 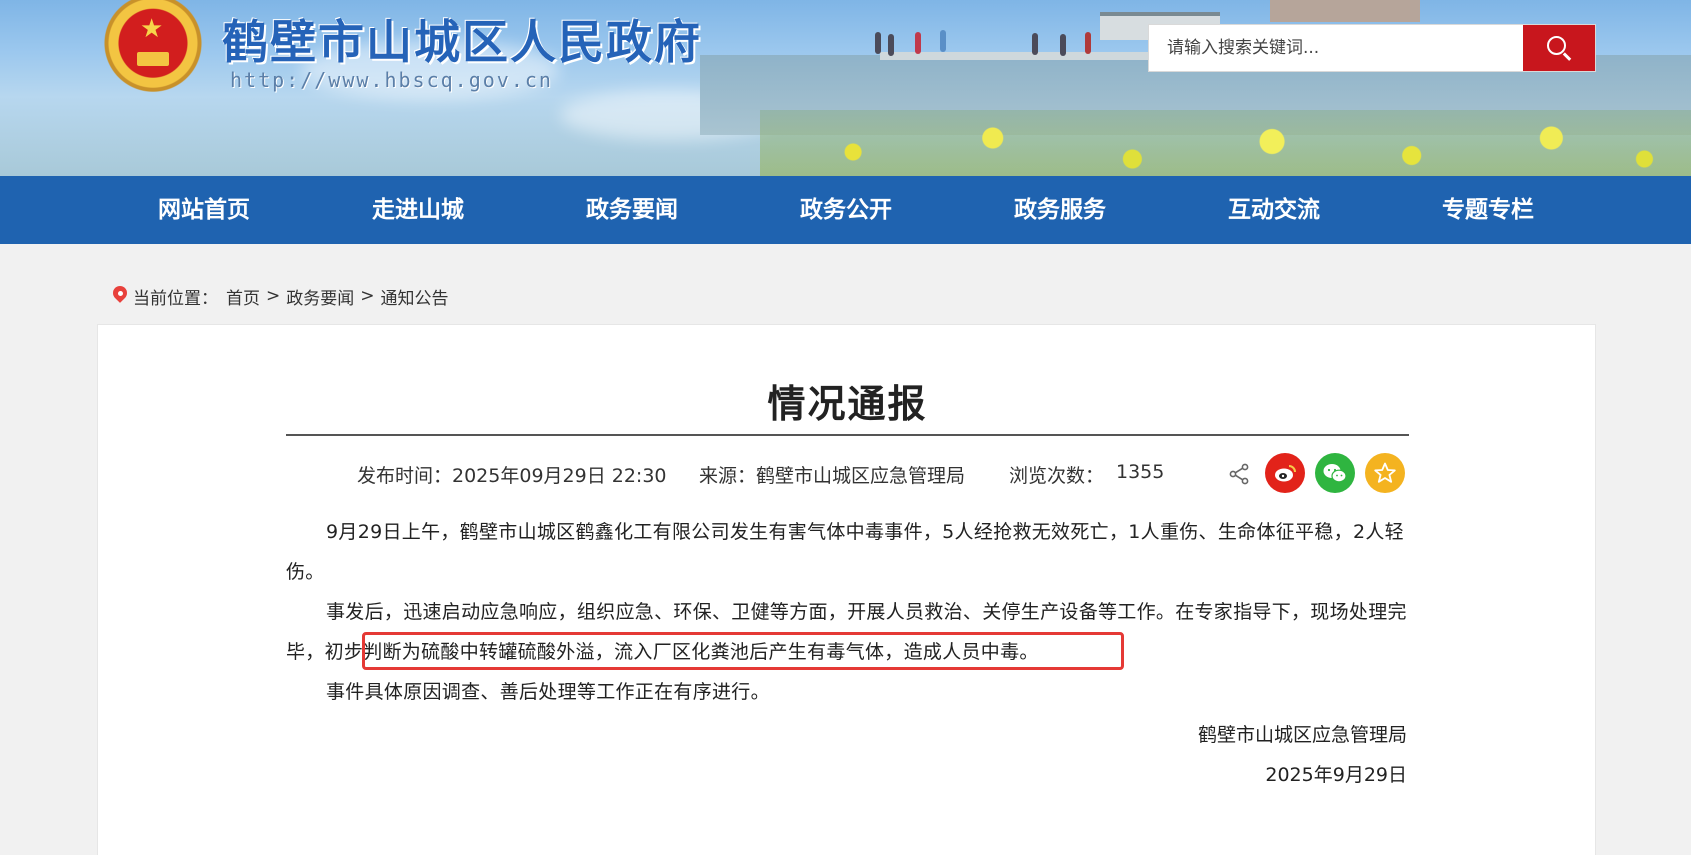 I want to click on weibo-icon, so click(x=1285, y=473).